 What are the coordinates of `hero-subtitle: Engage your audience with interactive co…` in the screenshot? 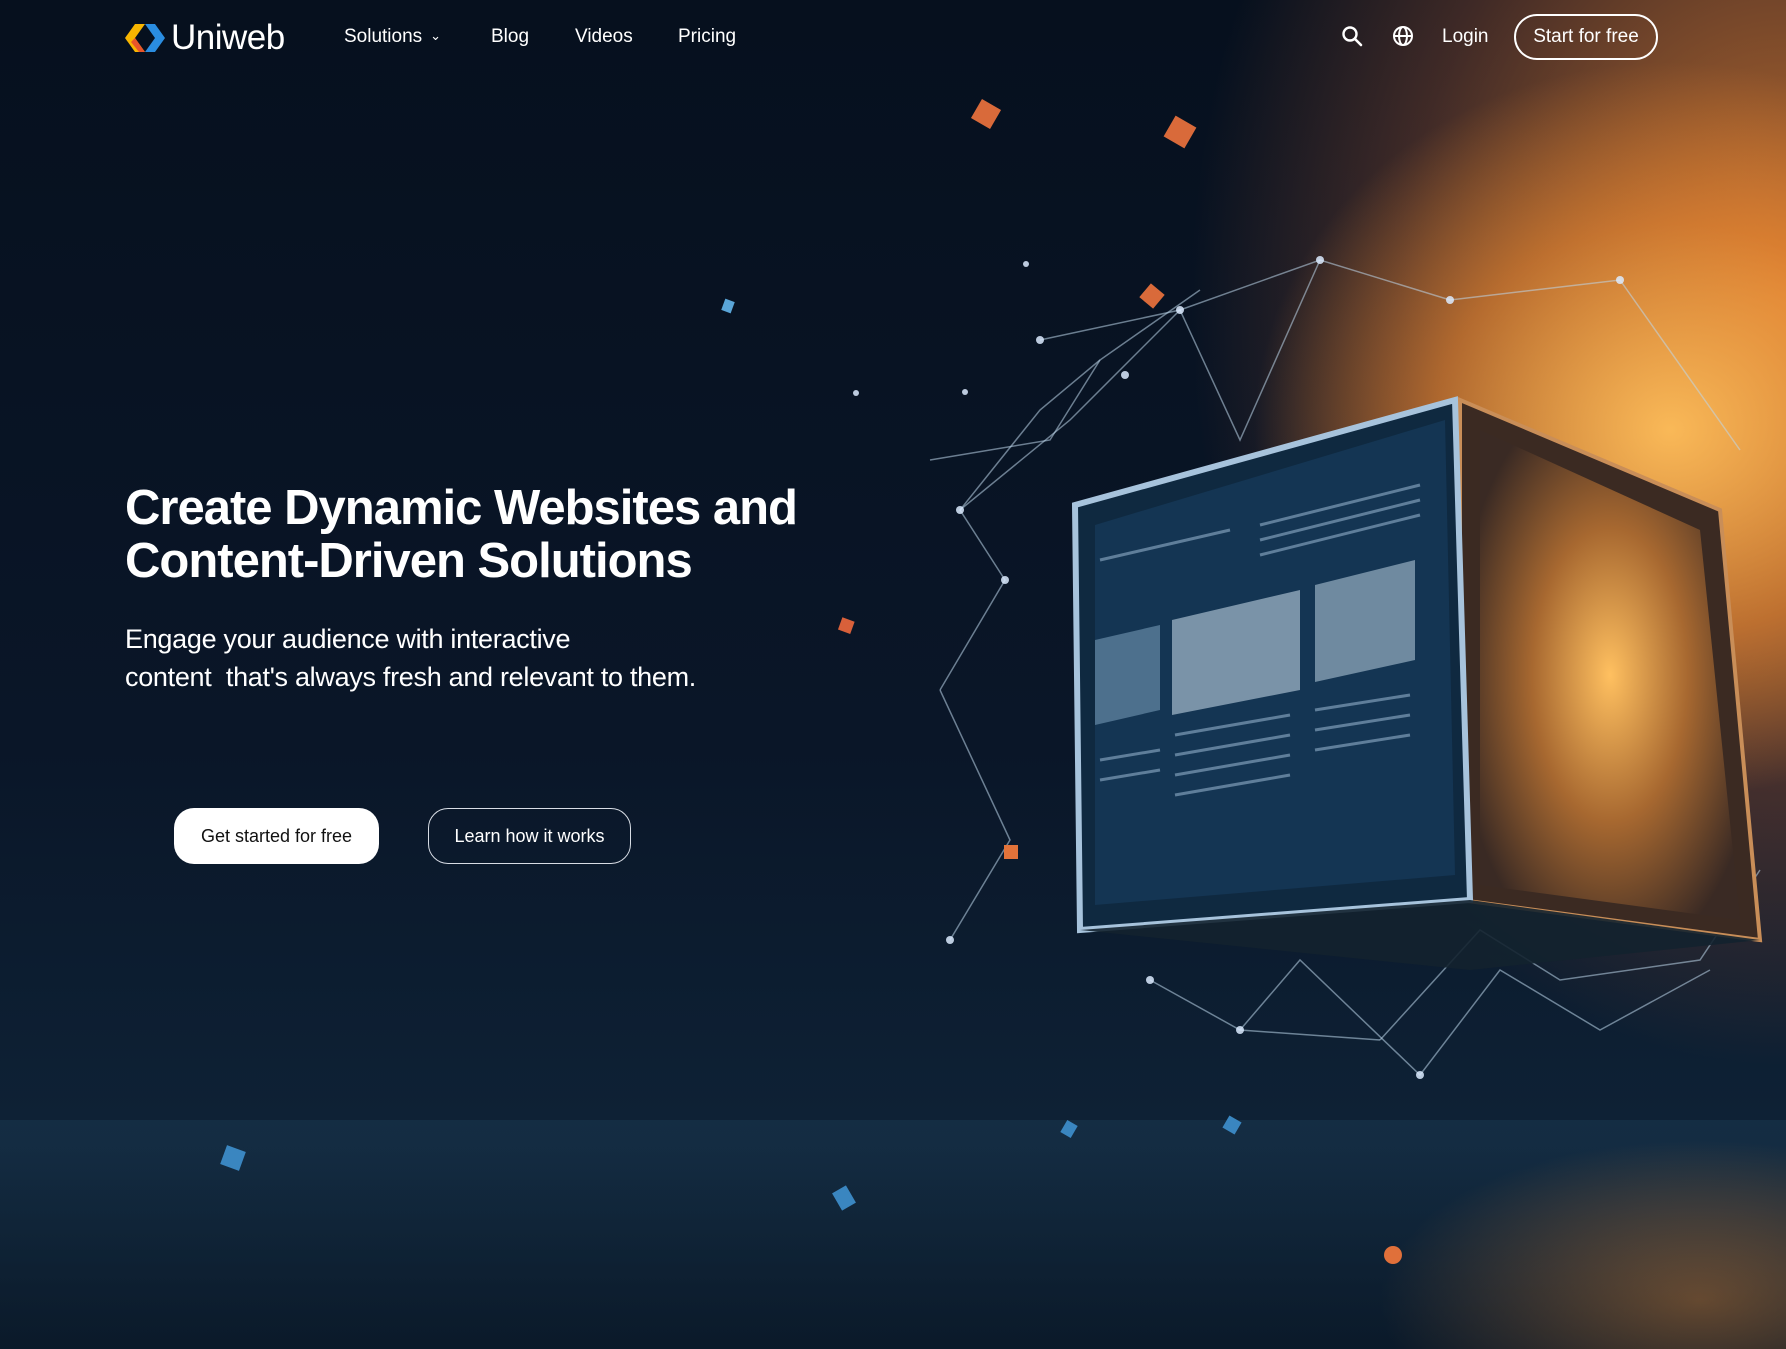 It's located at (465, 658).